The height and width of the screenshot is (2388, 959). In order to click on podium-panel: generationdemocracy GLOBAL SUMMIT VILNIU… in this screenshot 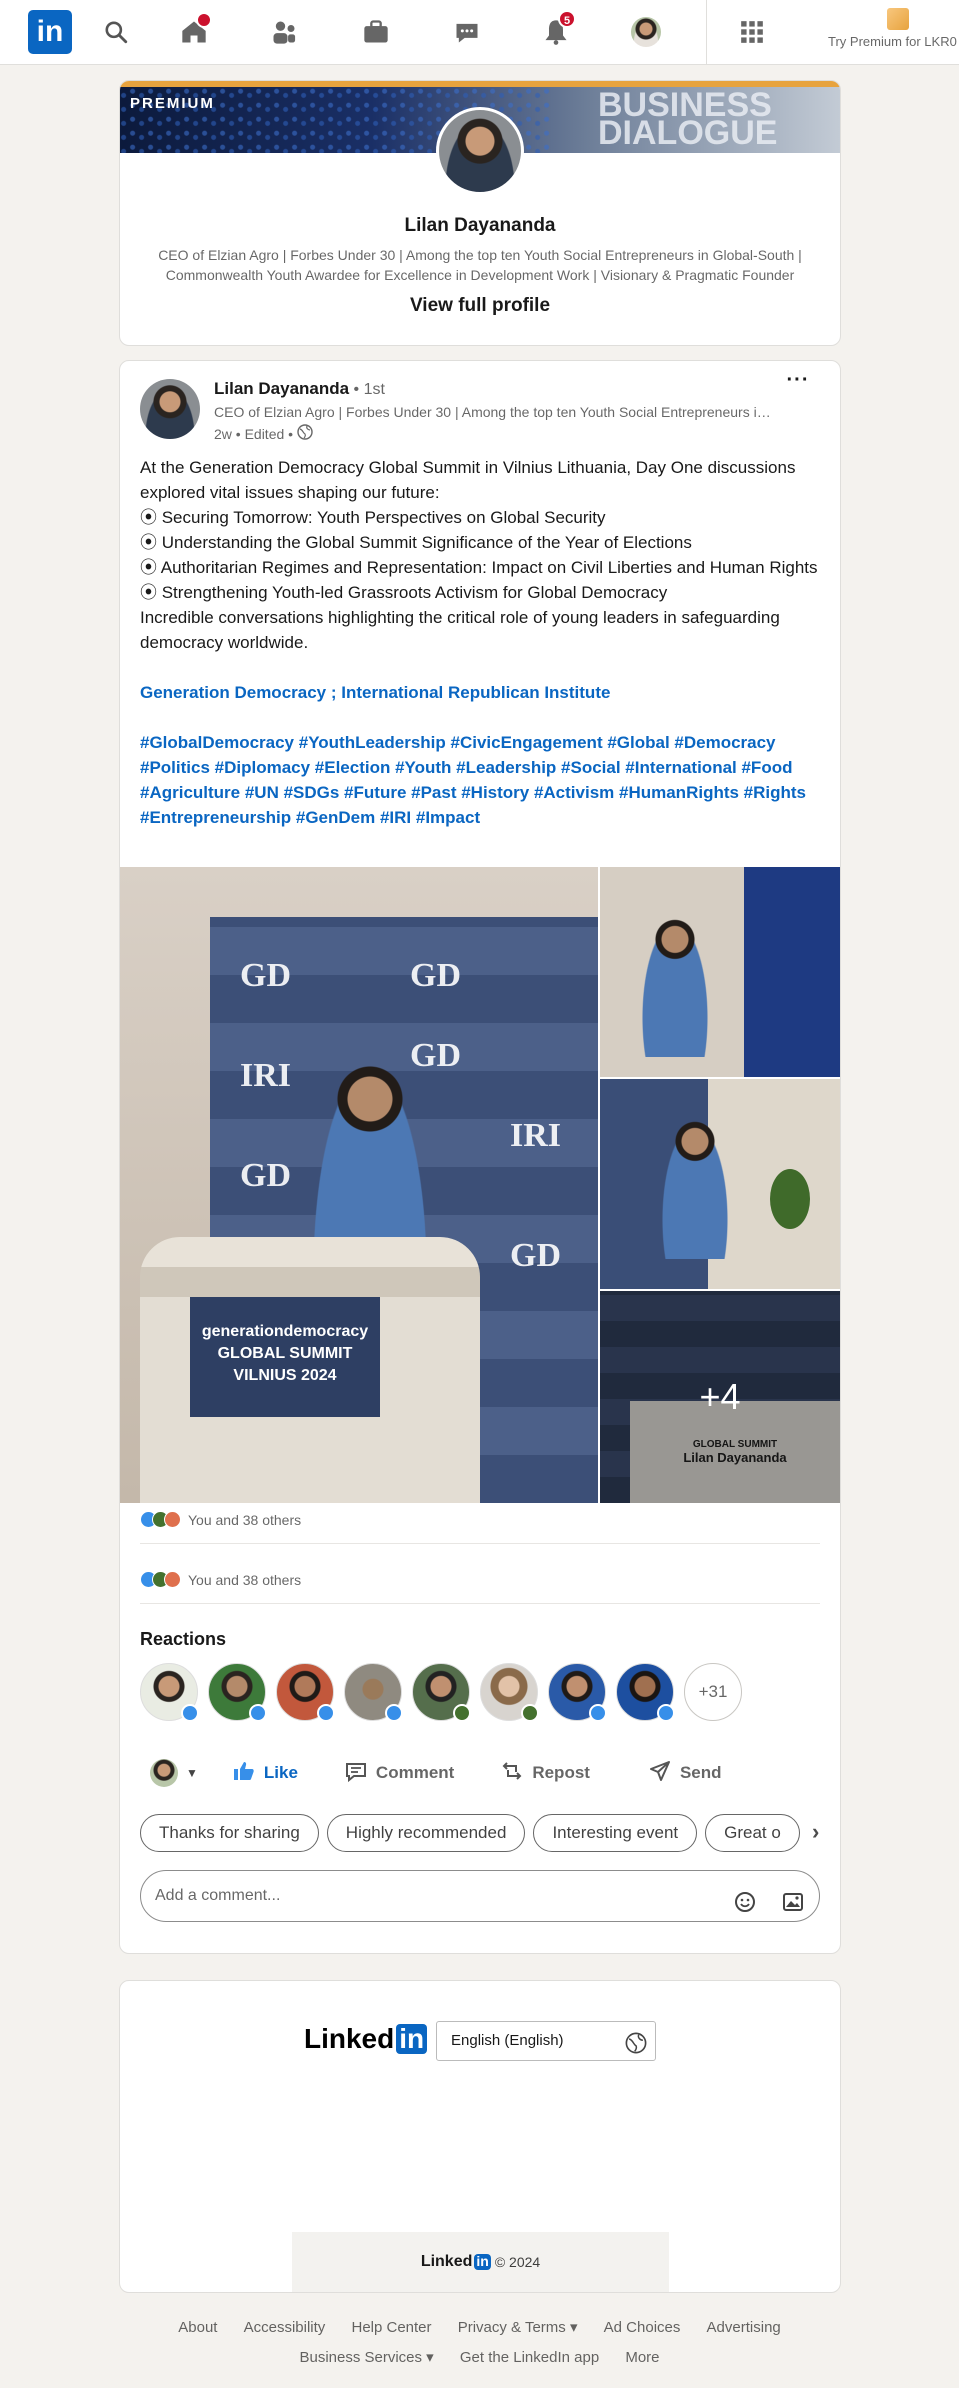, I will do `click(285, 1357)`.